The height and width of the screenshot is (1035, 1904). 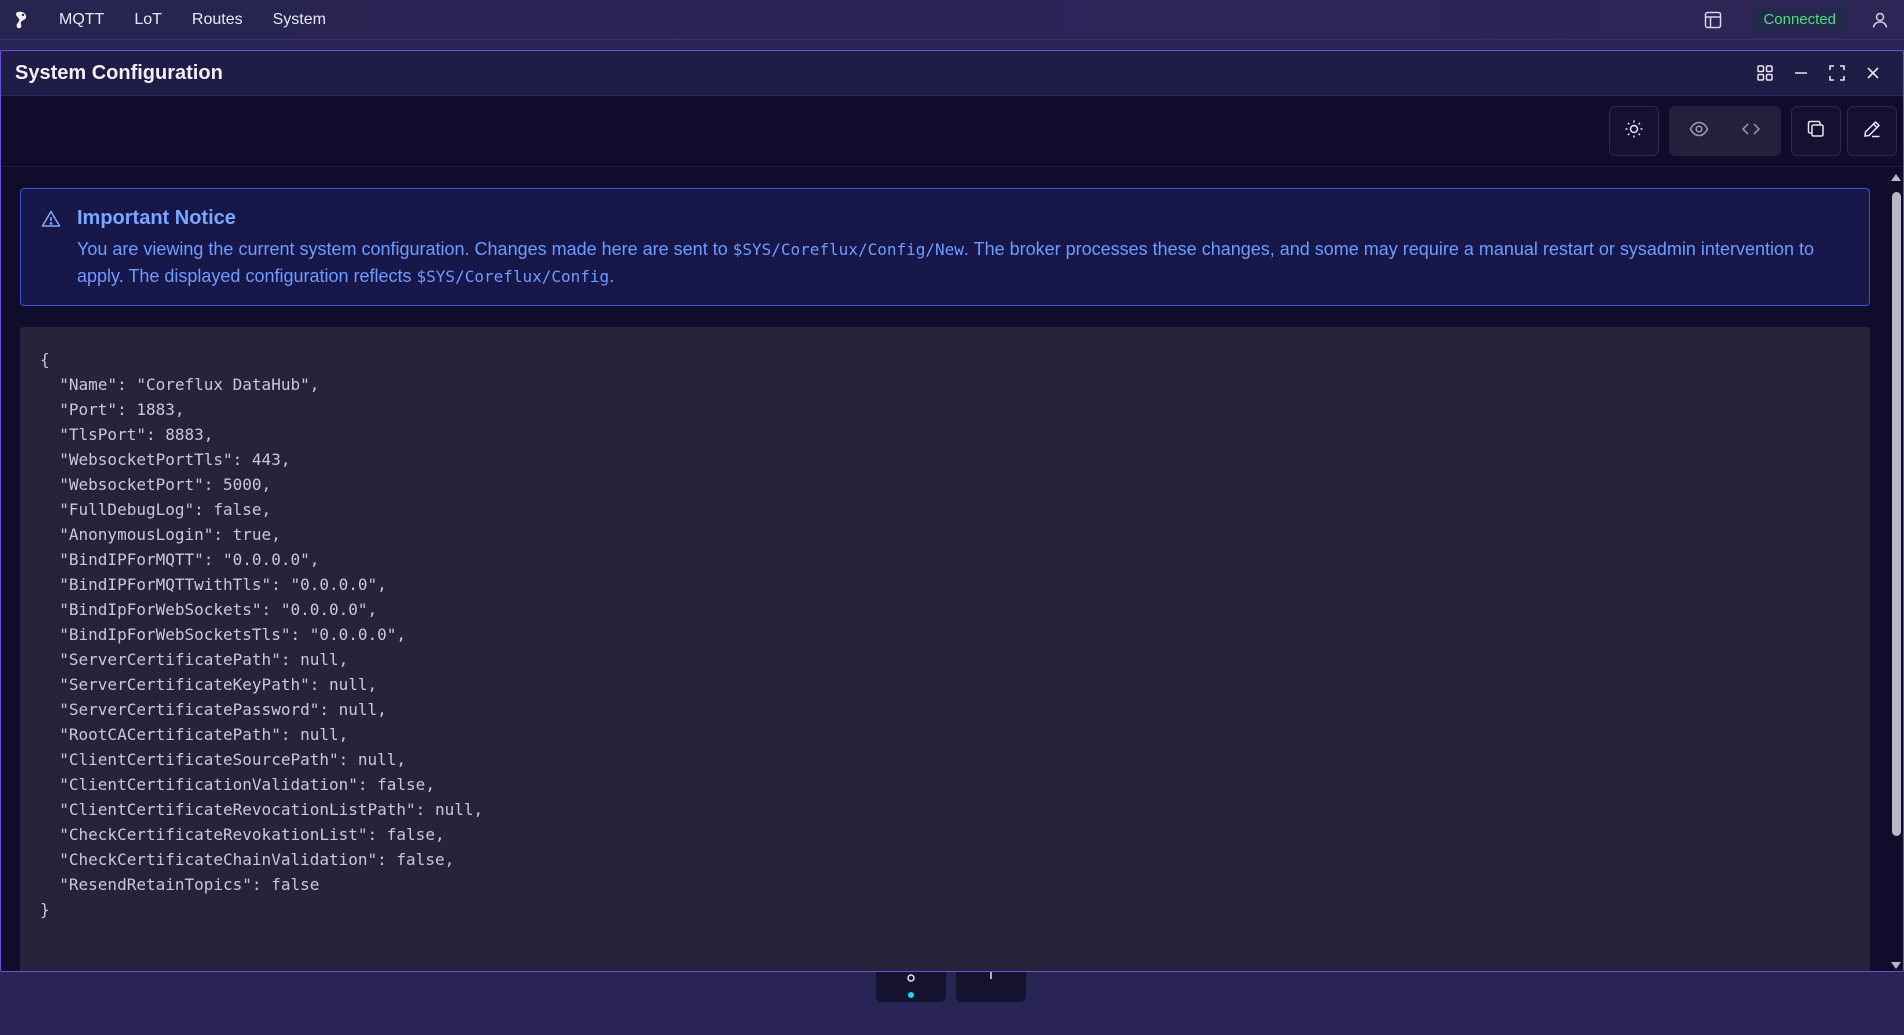 I want to click on nav-item-mqtt: MQTT, so click(x=81, y=20).